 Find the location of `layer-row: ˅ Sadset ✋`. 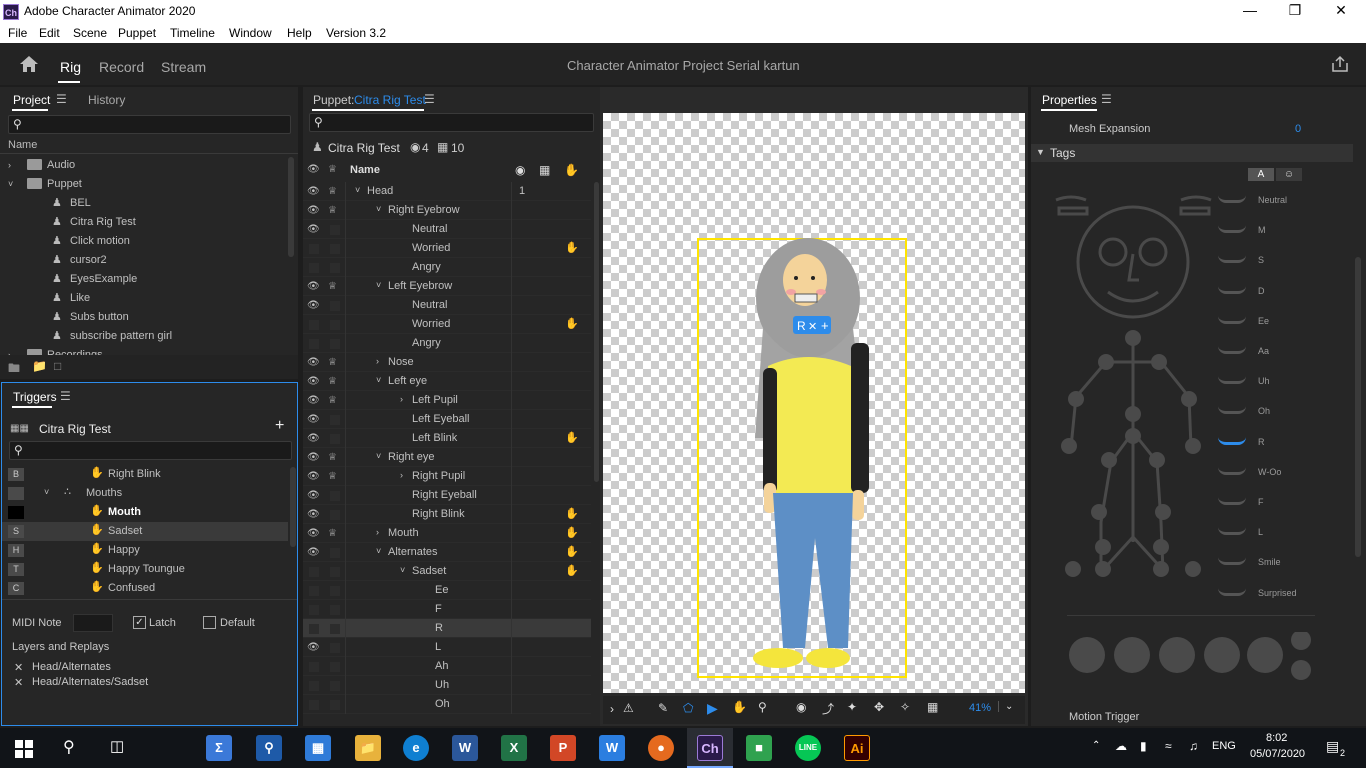

layer-row: ˅ Sadset ✋ is located at coordinates (447, 571).